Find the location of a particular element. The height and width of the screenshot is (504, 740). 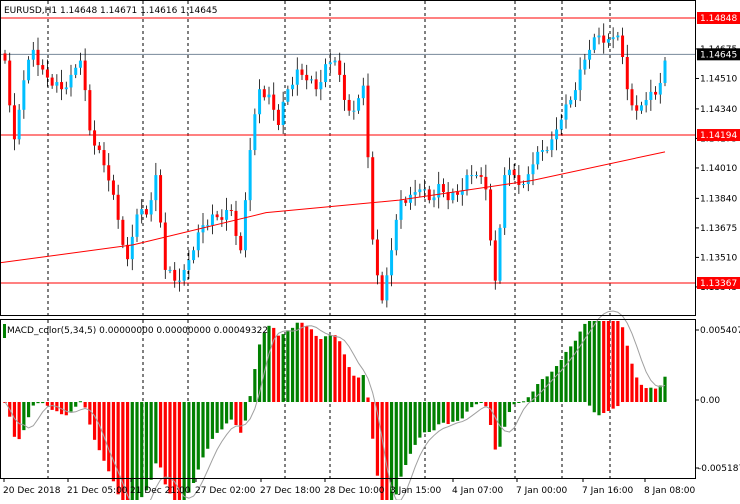

price-tick-label: 1.13510 is located at coordinates (718, 258).